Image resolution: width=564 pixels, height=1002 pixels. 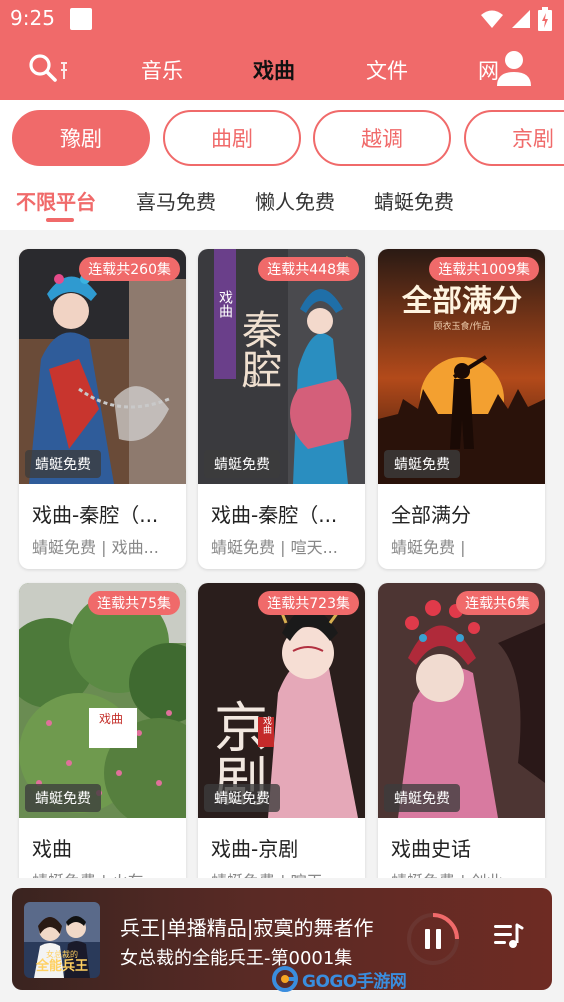 I want to click on notification-icon, so click(x=81, y=19).